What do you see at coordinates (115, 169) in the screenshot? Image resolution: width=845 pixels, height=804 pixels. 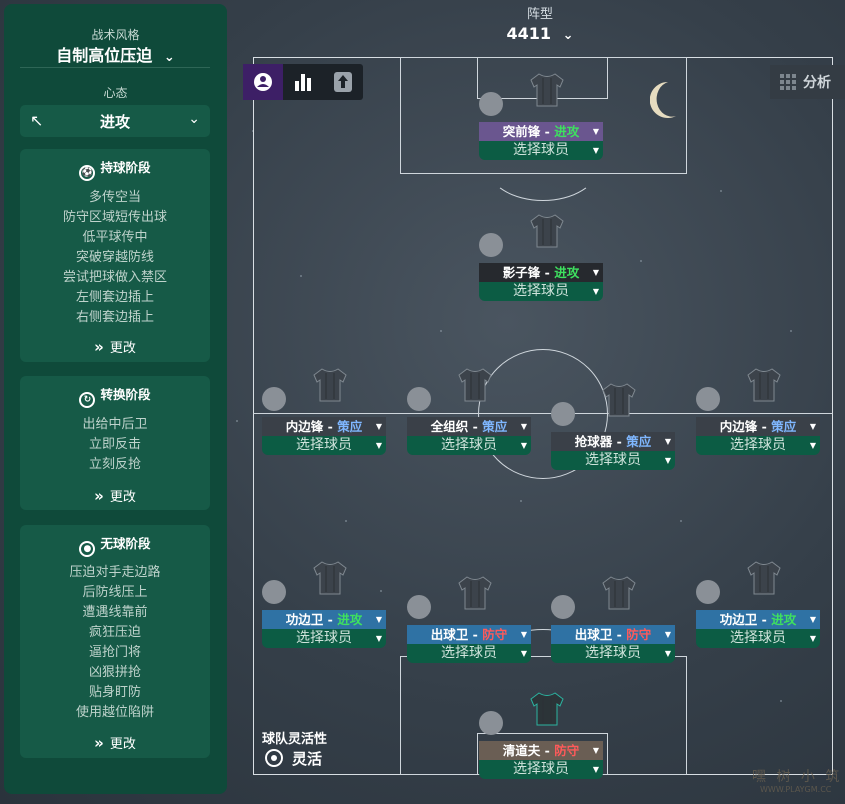 I see `in-possession-header: ⚽ 持球阶段` at bounding box center [115, 169].